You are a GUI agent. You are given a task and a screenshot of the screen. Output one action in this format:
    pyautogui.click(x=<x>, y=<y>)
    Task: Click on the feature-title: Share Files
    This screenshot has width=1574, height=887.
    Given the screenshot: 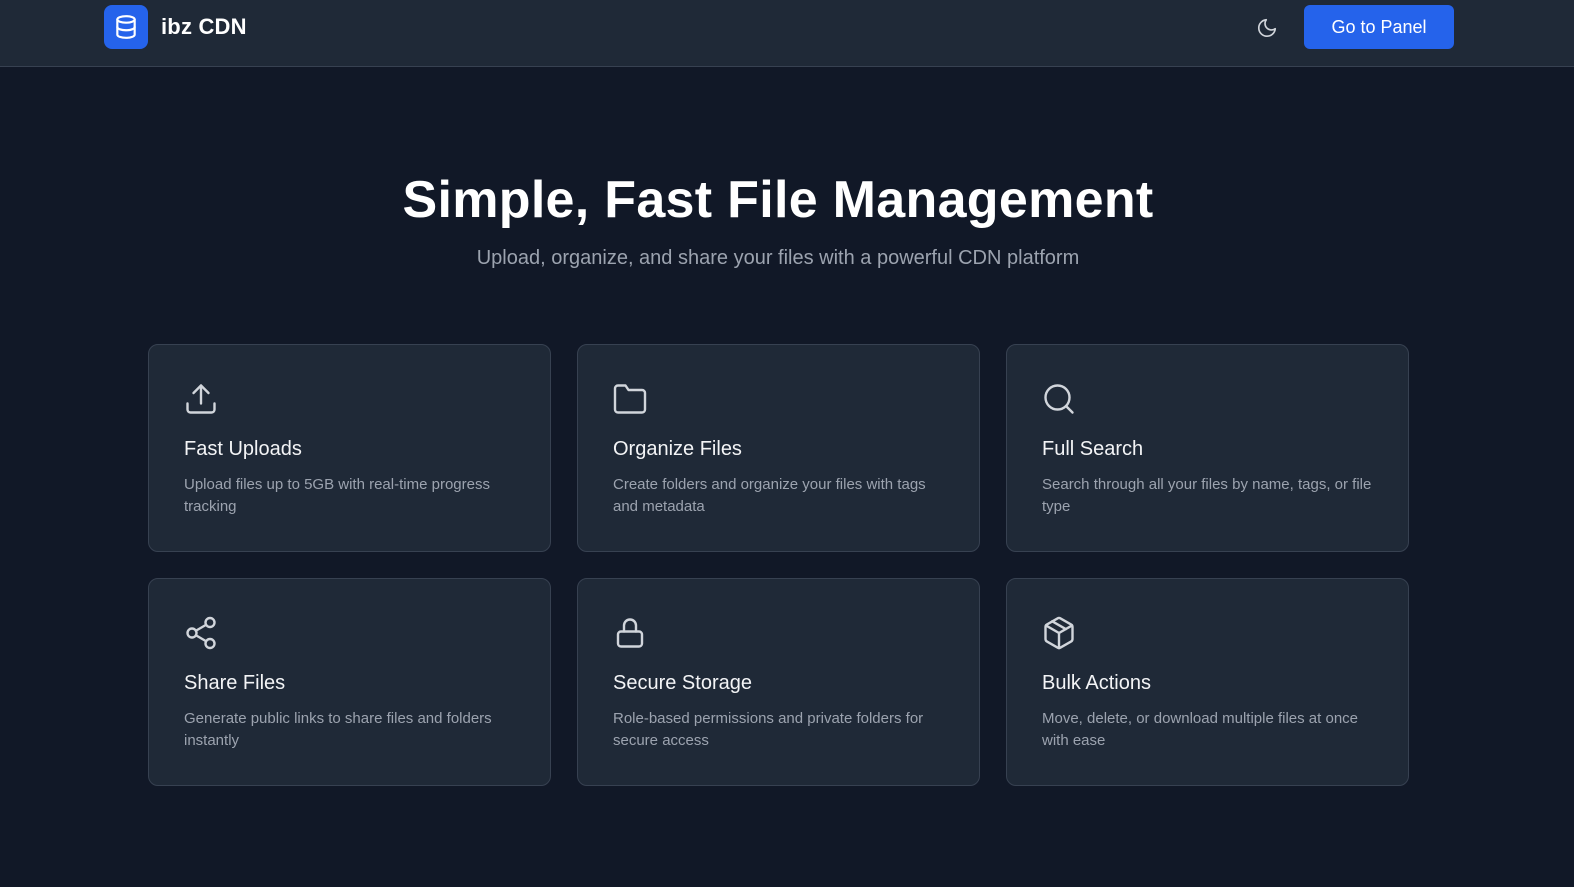 What is the action you would take?
    pyautogui.click(x=235, y=683)
    